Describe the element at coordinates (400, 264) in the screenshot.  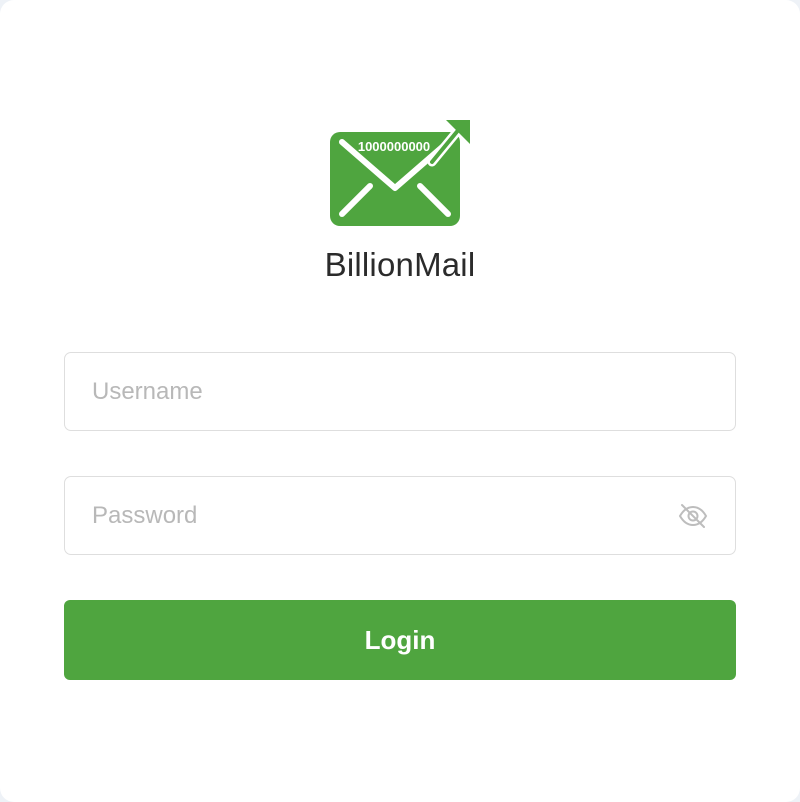
I see `brand-name: BillionMail` at that location.